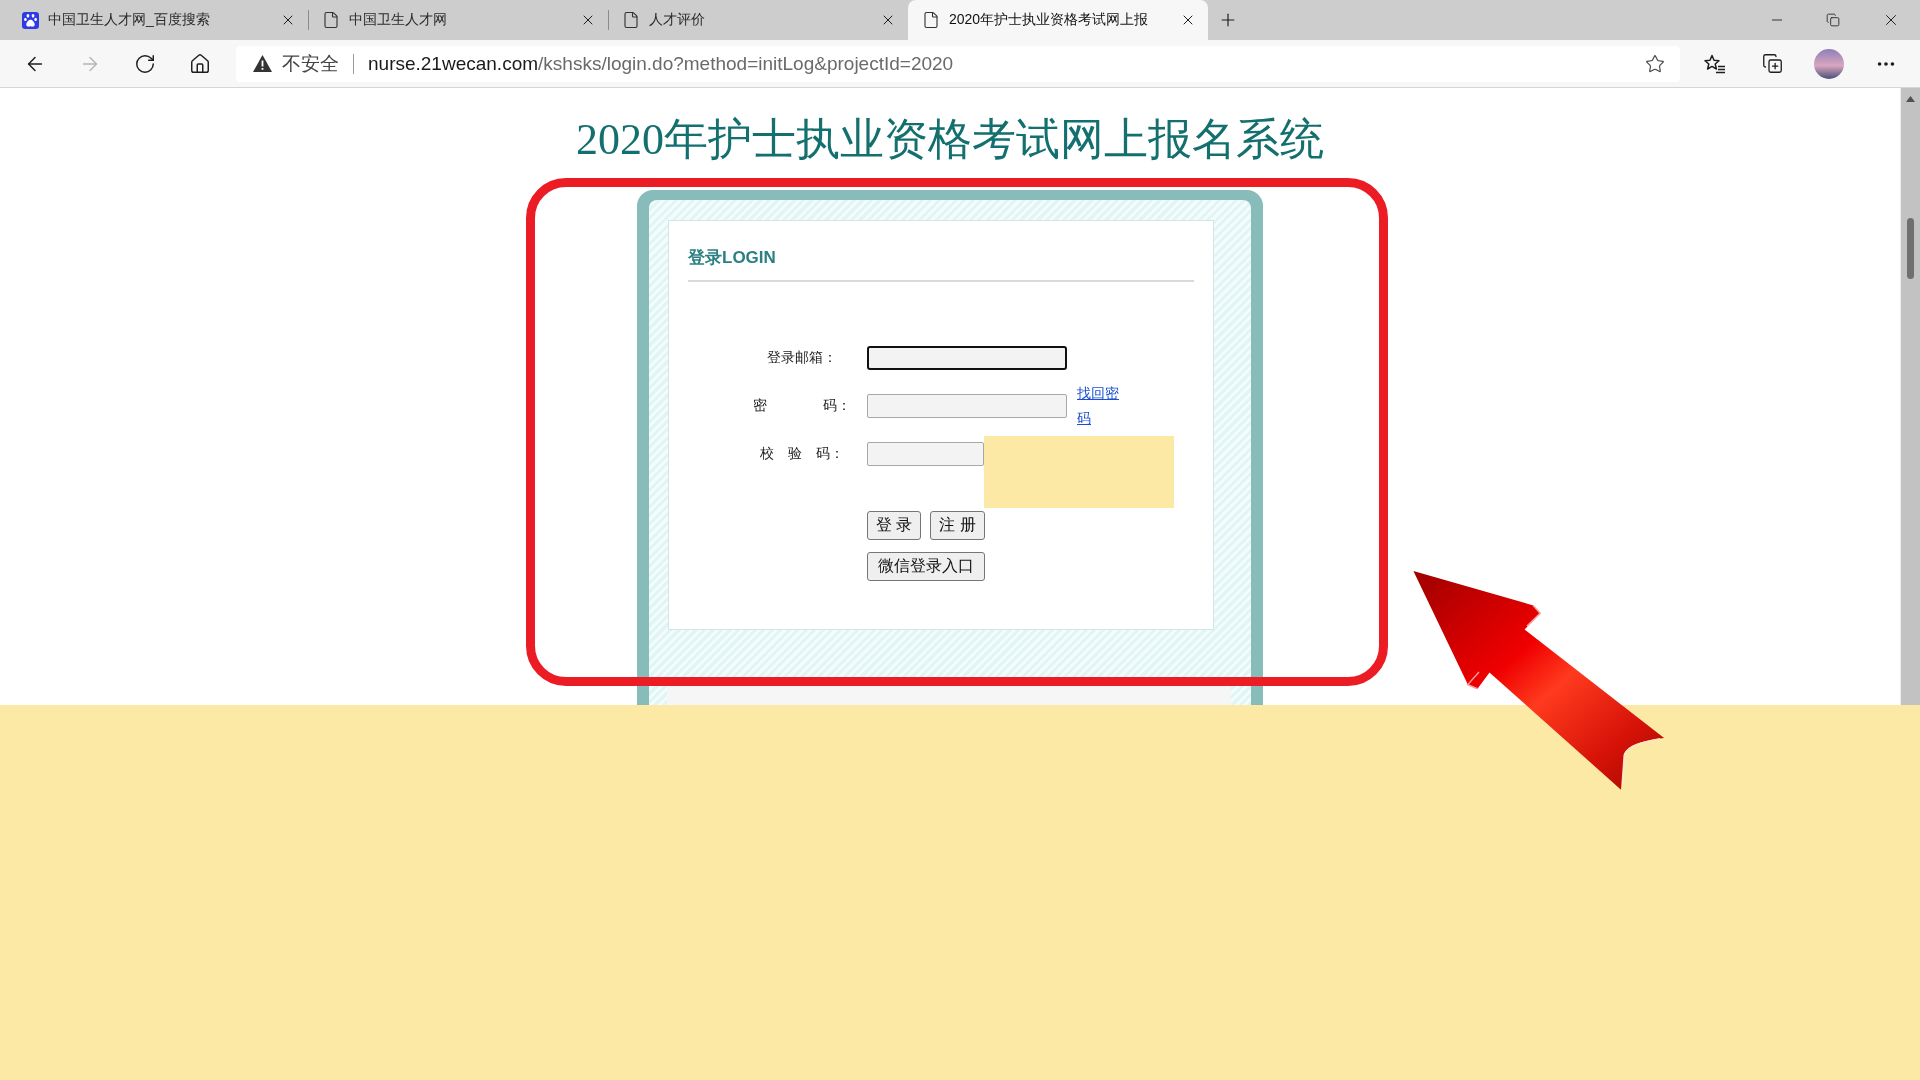 The width and height of the screenshot is (1920, 1080). Describe the element at coordinates (801, 406) in the screenshot. I see `field-label: 密 码：` at that location.